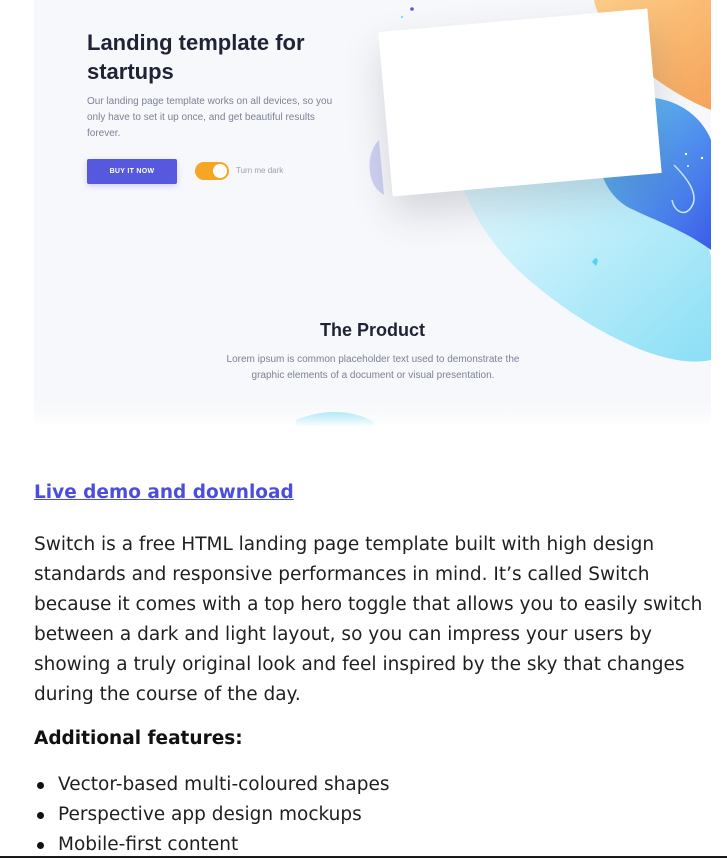  I want to click on toggle-label: Turn me dark, so click(260, 170).